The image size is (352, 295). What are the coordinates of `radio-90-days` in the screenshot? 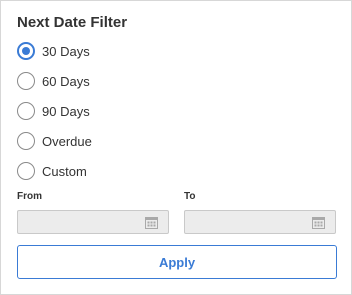 It's located at (26, 111).